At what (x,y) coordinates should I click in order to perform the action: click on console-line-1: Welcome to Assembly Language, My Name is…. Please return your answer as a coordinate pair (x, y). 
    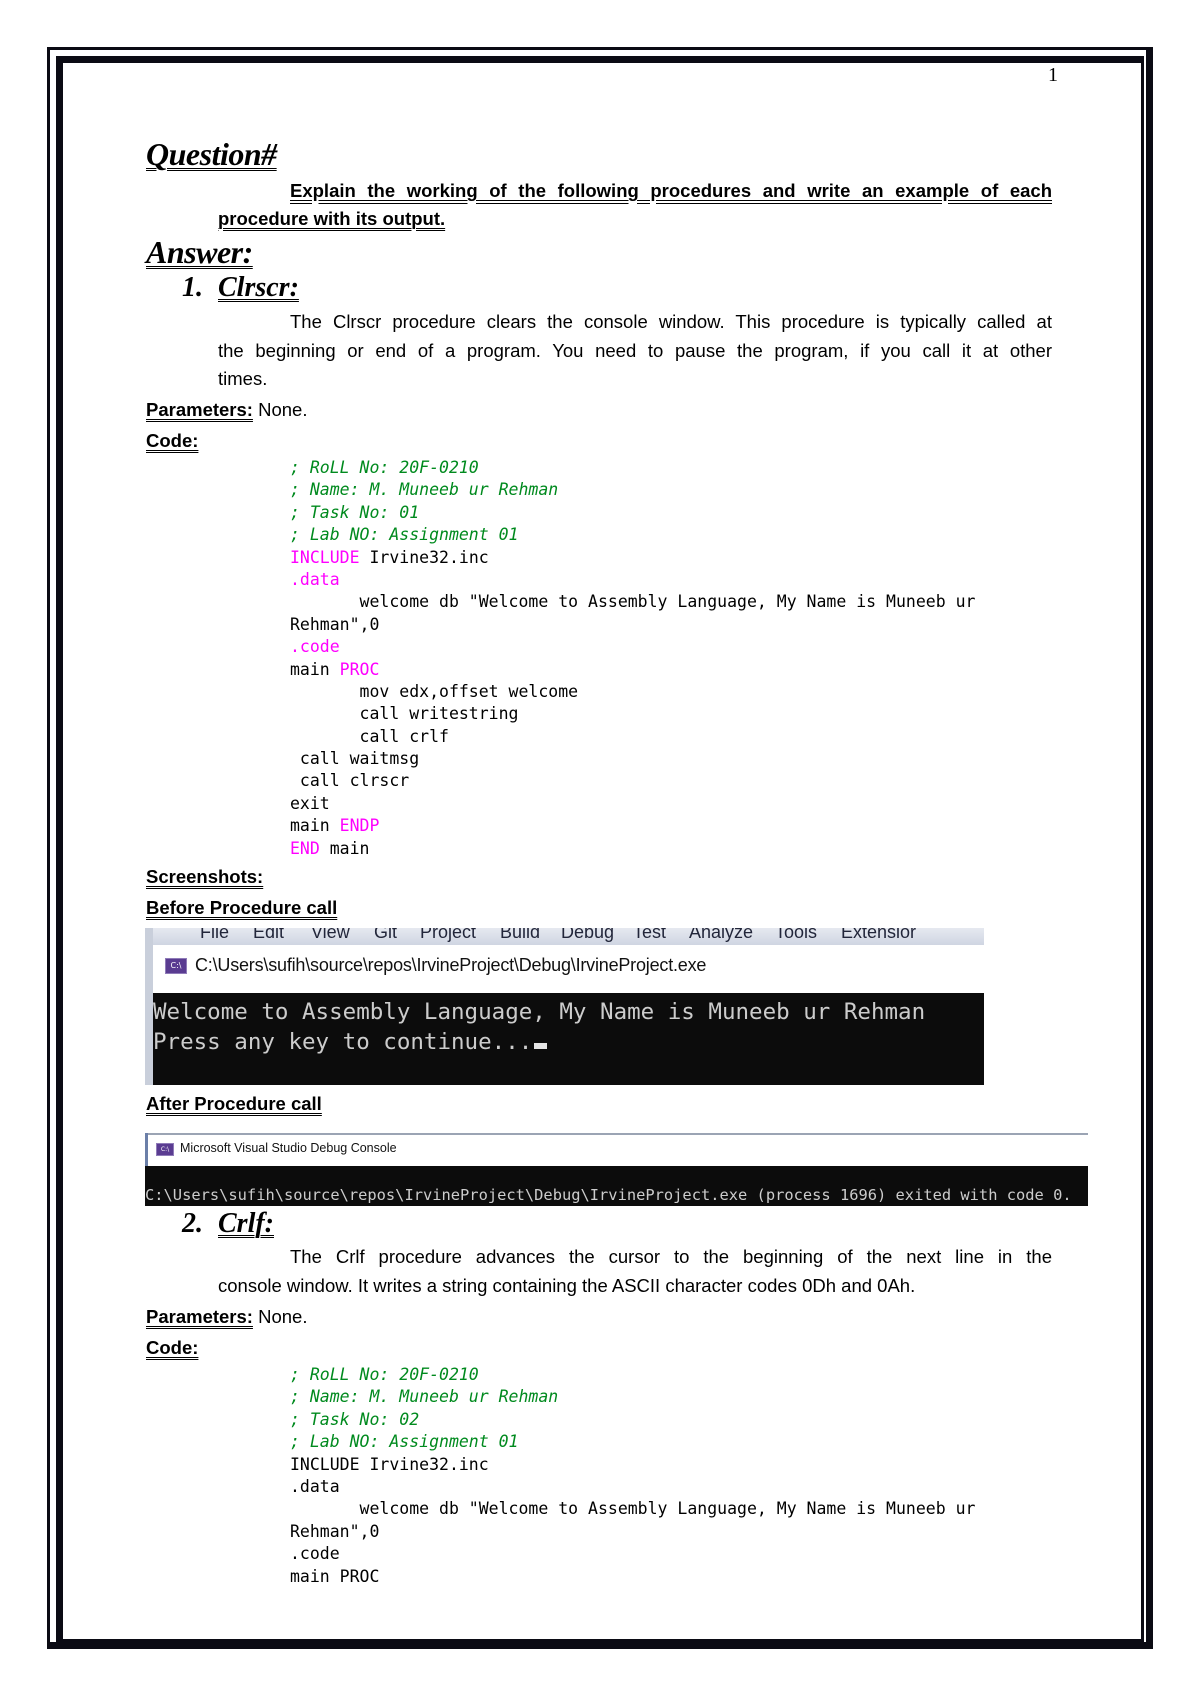
    Looking at the image, I should click on (539, 1012).